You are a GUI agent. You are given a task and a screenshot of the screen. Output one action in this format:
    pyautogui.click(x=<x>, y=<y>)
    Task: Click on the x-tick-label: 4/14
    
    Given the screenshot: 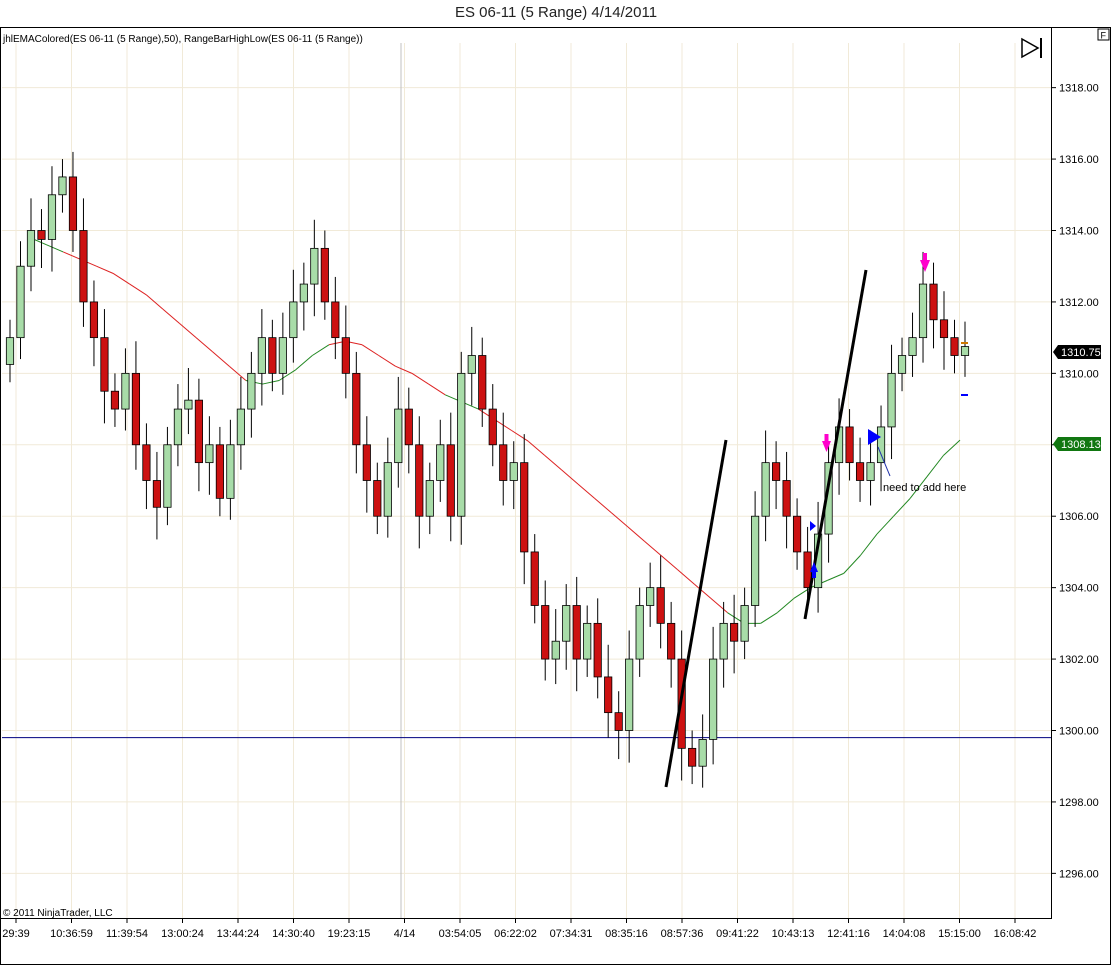 What is the action you would take?
    pyautogui.click(x=404, y=934)
    